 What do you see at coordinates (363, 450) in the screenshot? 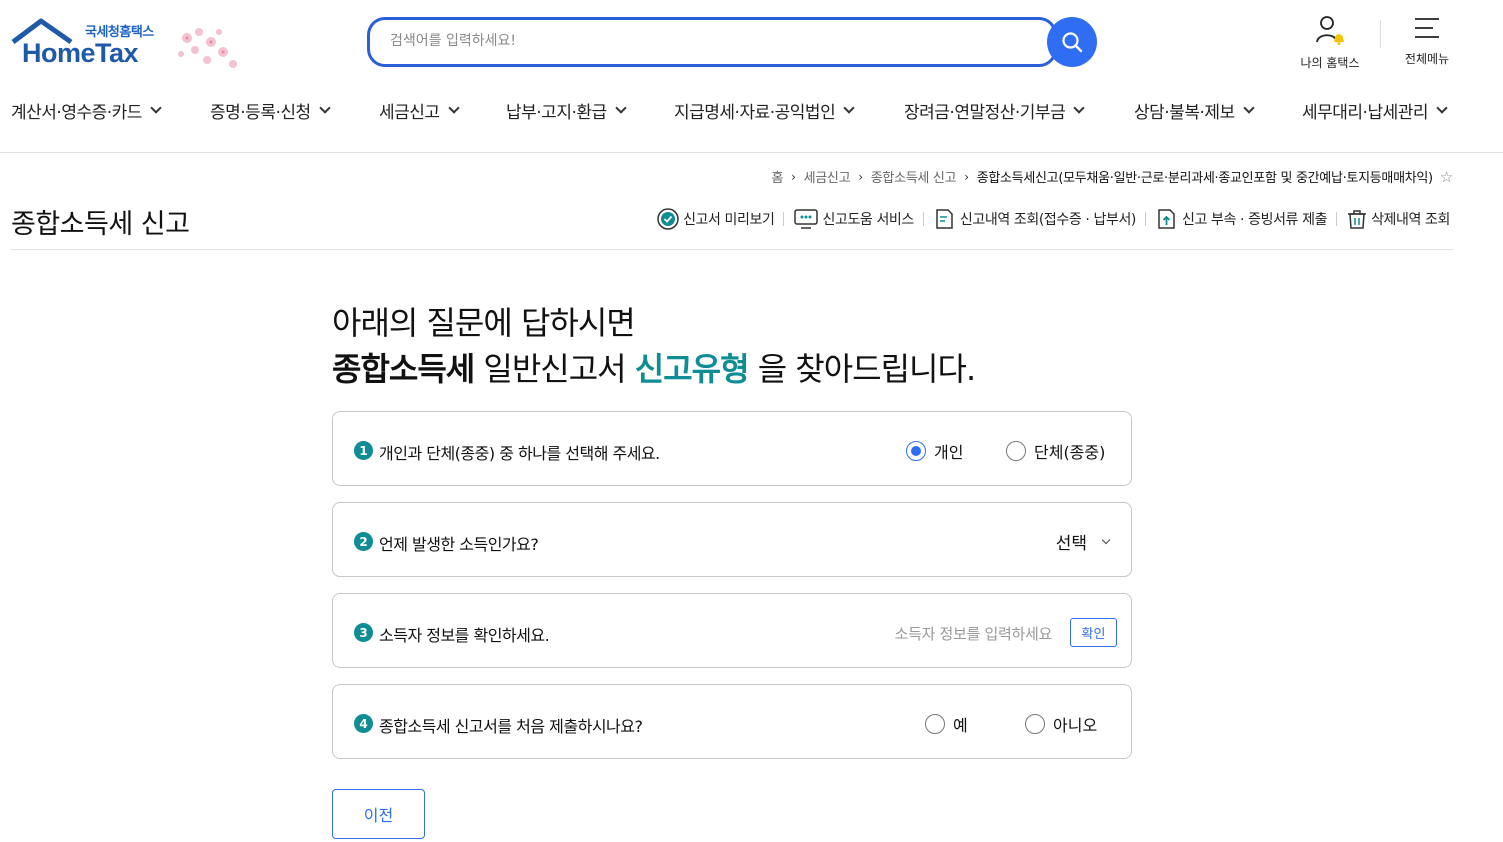
I see `question-number-badge: 1` at bounding box center [363, 450].